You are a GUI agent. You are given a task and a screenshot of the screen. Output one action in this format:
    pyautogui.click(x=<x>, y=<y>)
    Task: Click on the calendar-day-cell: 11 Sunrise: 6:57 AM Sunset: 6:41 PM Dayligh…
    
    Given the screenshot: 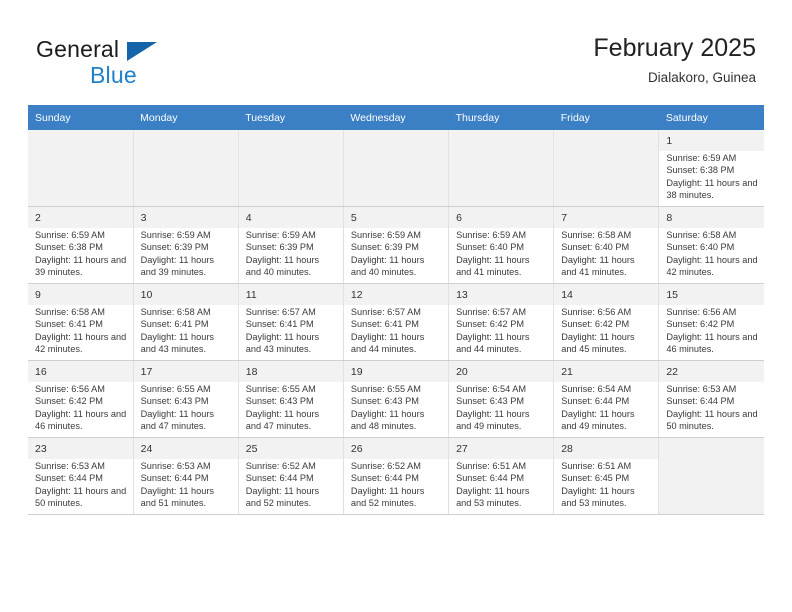 What is the action you would take?
    pyautogui.click(x=291, y=322)
    